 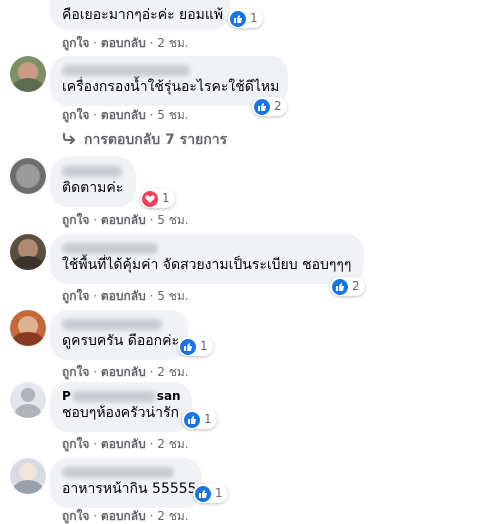 I want to click on comment-bubble: คือเยอะมากๆอ่ะค่ะ ยอมแพ้, so click(x=140, y=15).